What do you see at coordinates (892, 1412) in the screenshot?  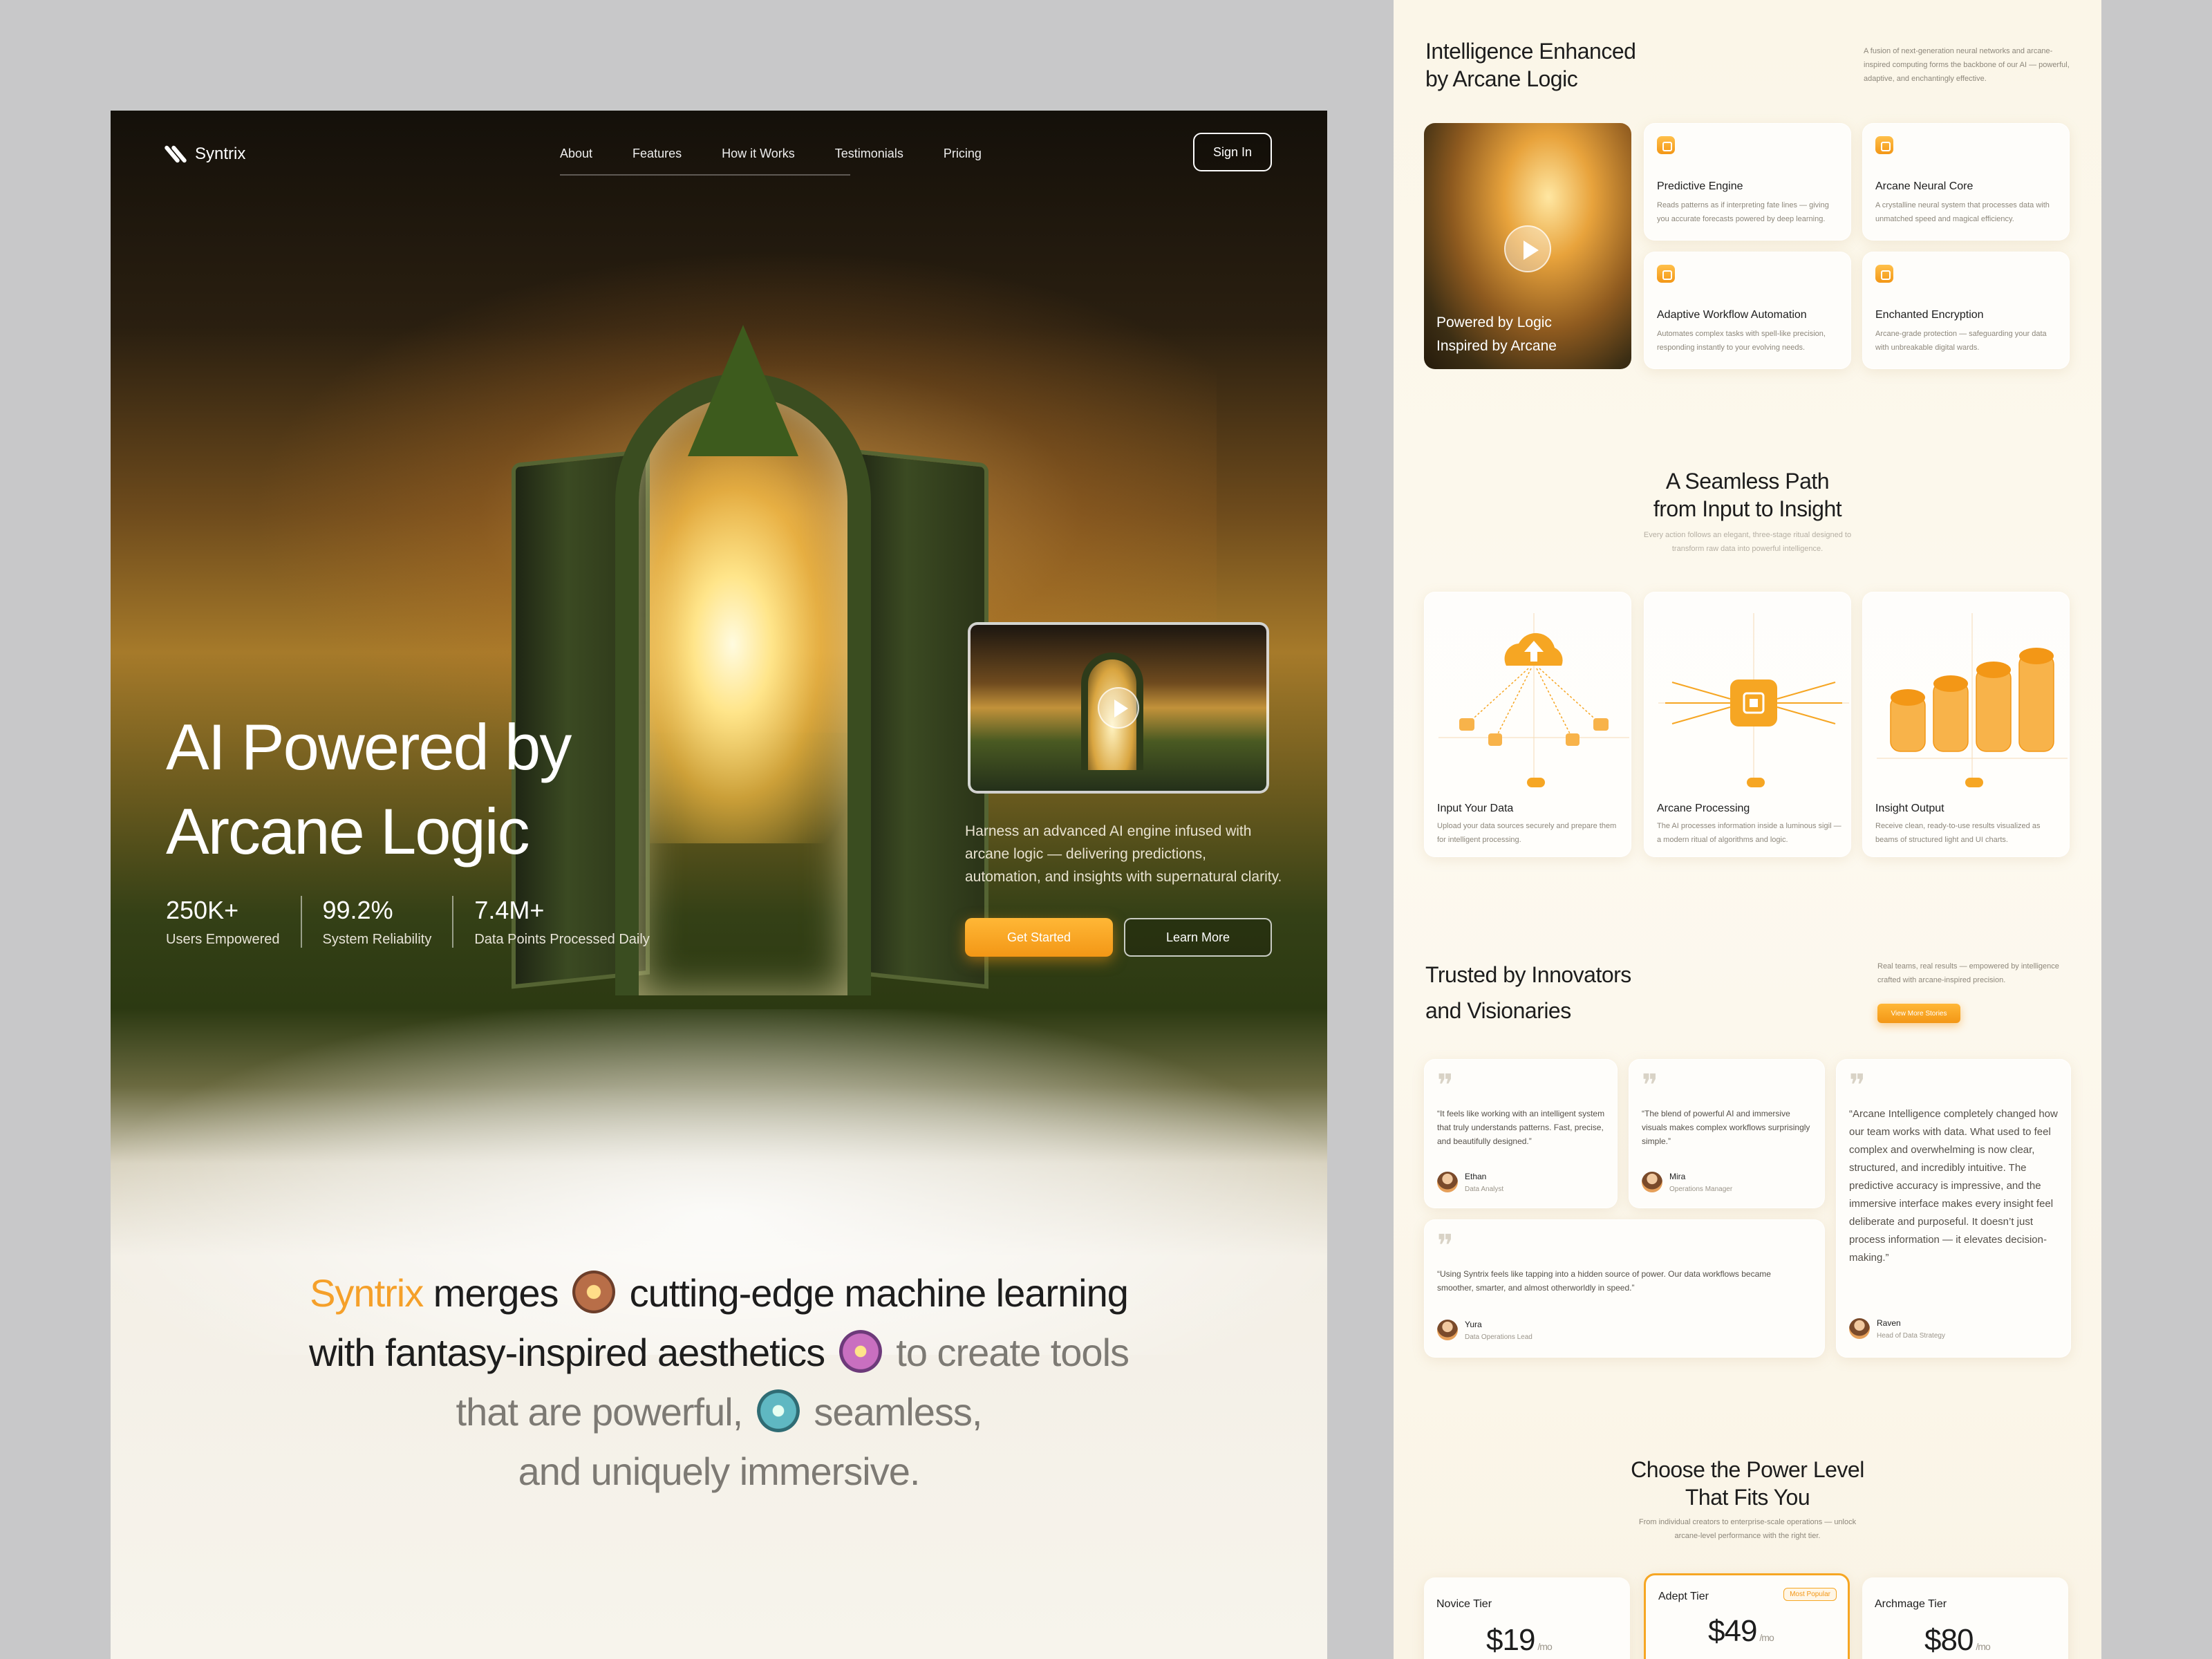 I see `manifesto-fragment: seamless,` at bounding box center [892, 1412].